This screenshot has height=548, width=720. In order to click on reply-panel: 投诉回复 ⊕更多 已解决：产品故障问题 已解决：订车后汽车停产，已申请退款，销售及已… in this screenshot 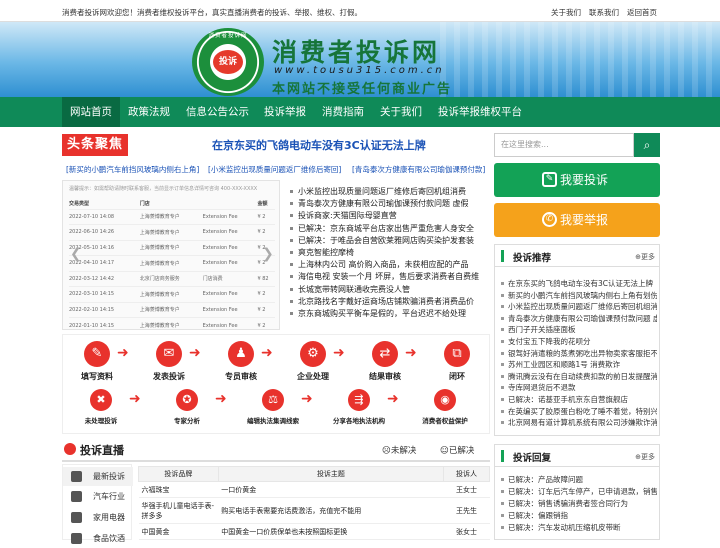, I will do `click(577, 492)`.